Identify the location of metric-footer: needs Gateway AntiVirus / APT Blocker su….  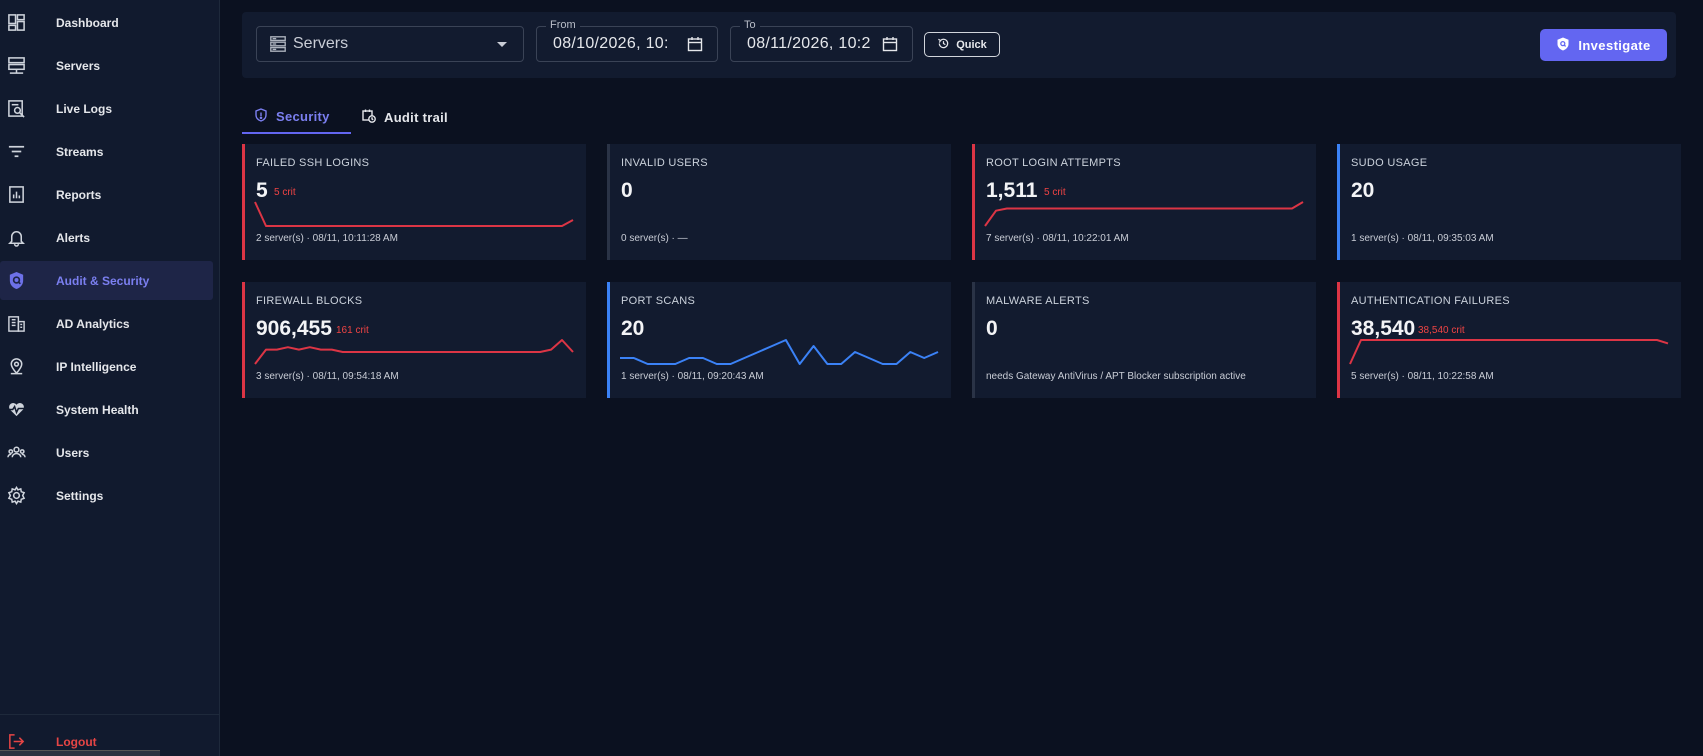
(1116, 376).